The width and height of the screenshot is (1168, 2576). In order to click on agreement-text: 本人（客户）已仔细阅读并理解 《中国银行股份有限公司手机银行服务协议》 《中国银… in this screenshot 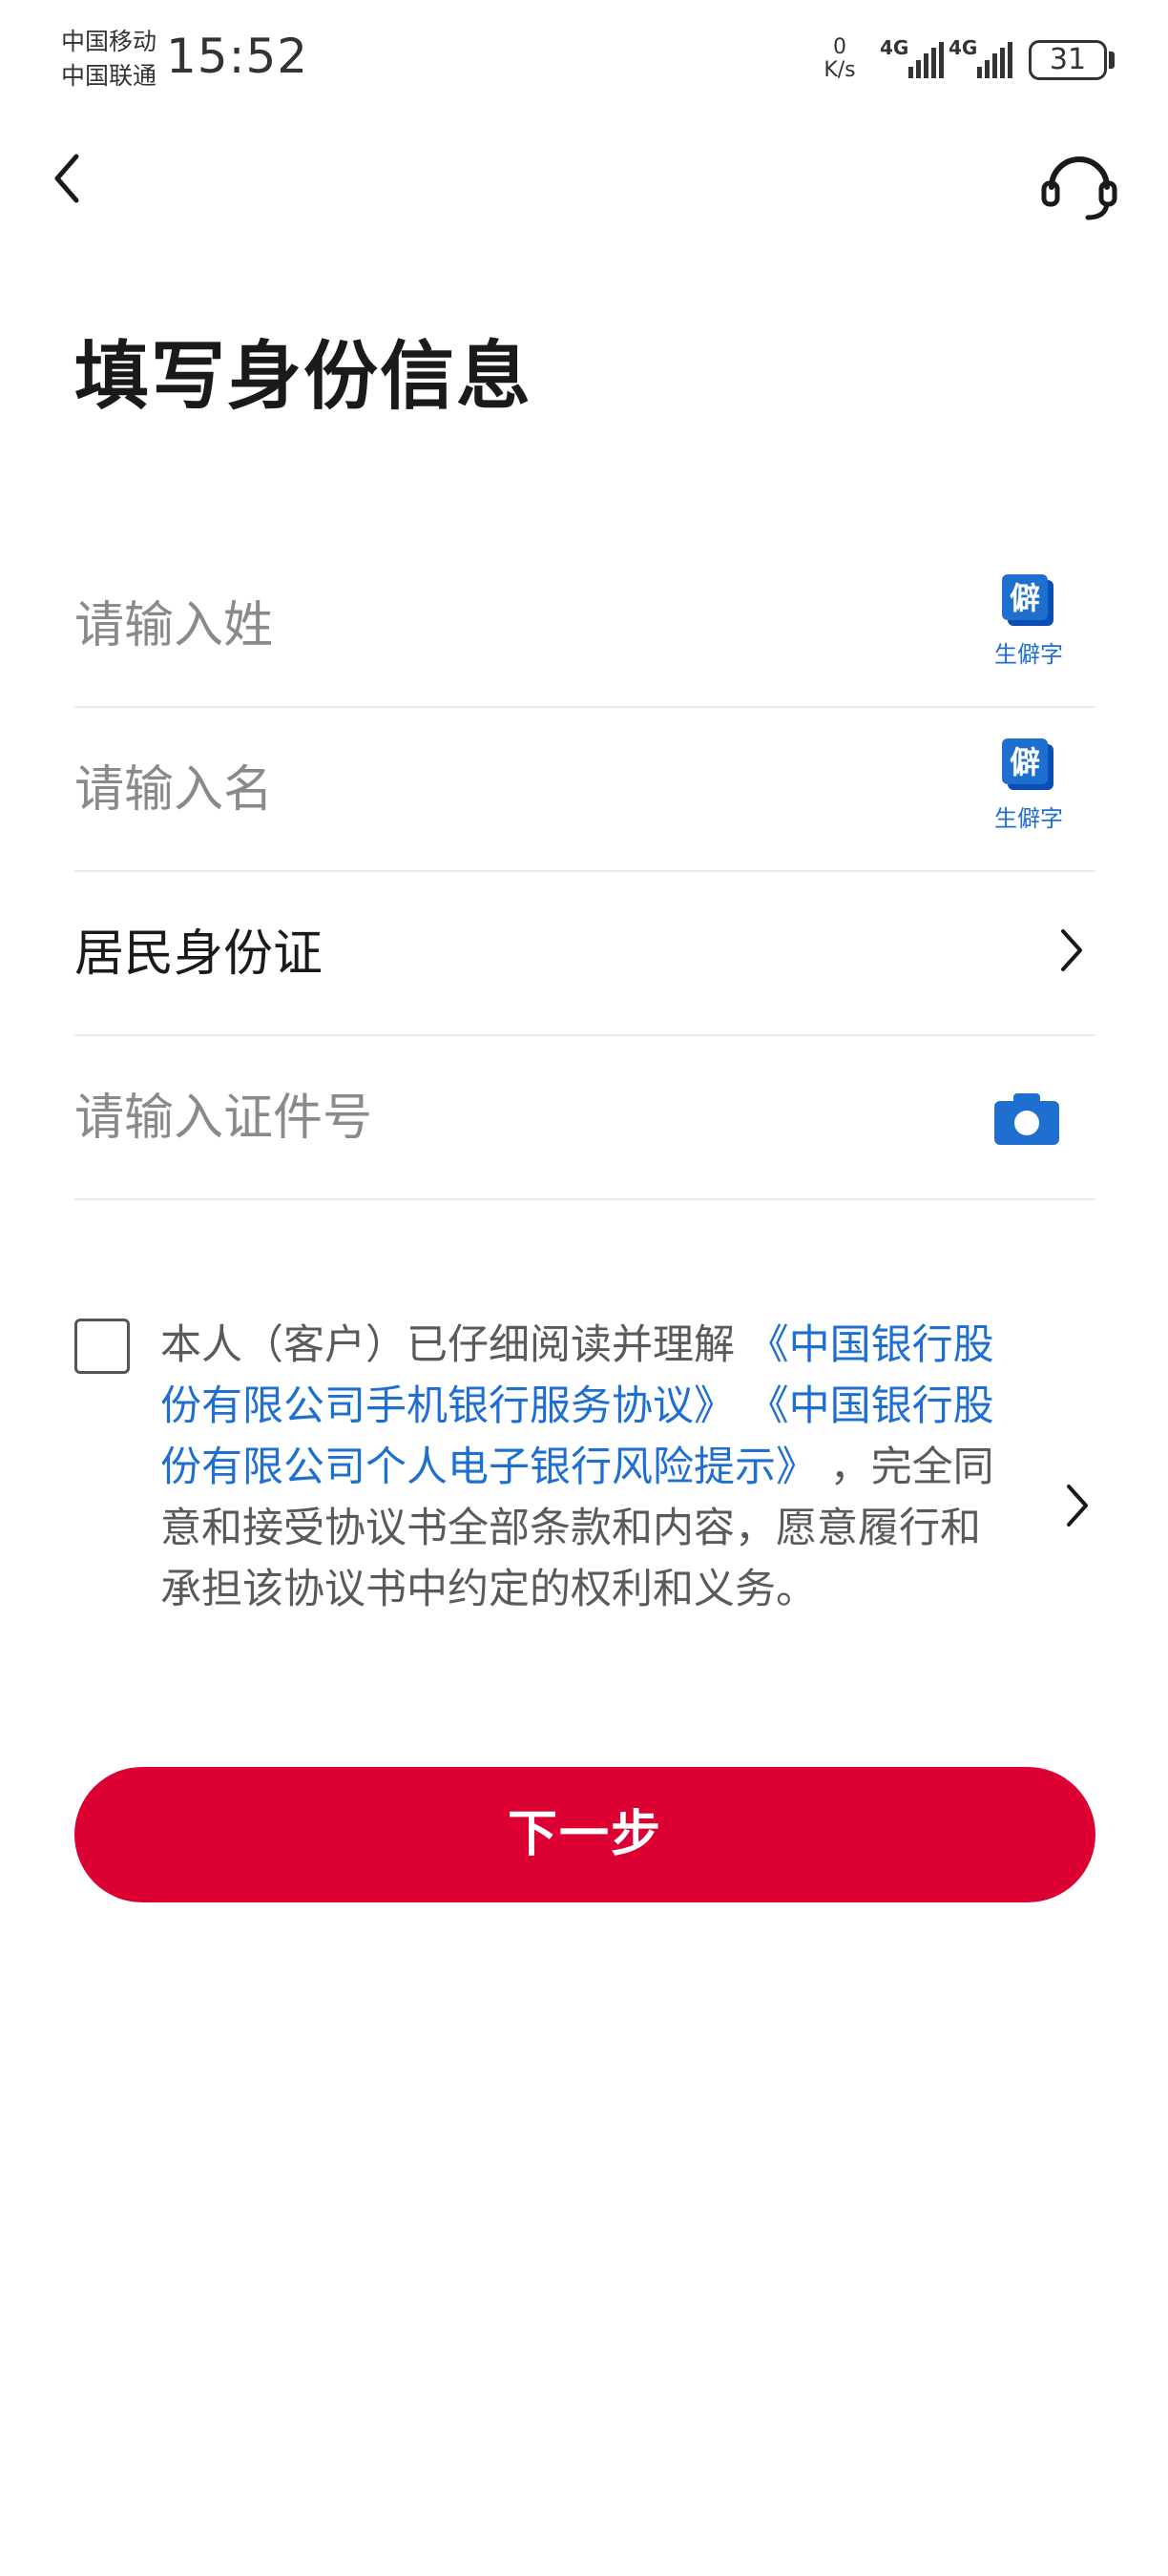, I will do `click(585, 1467)`.